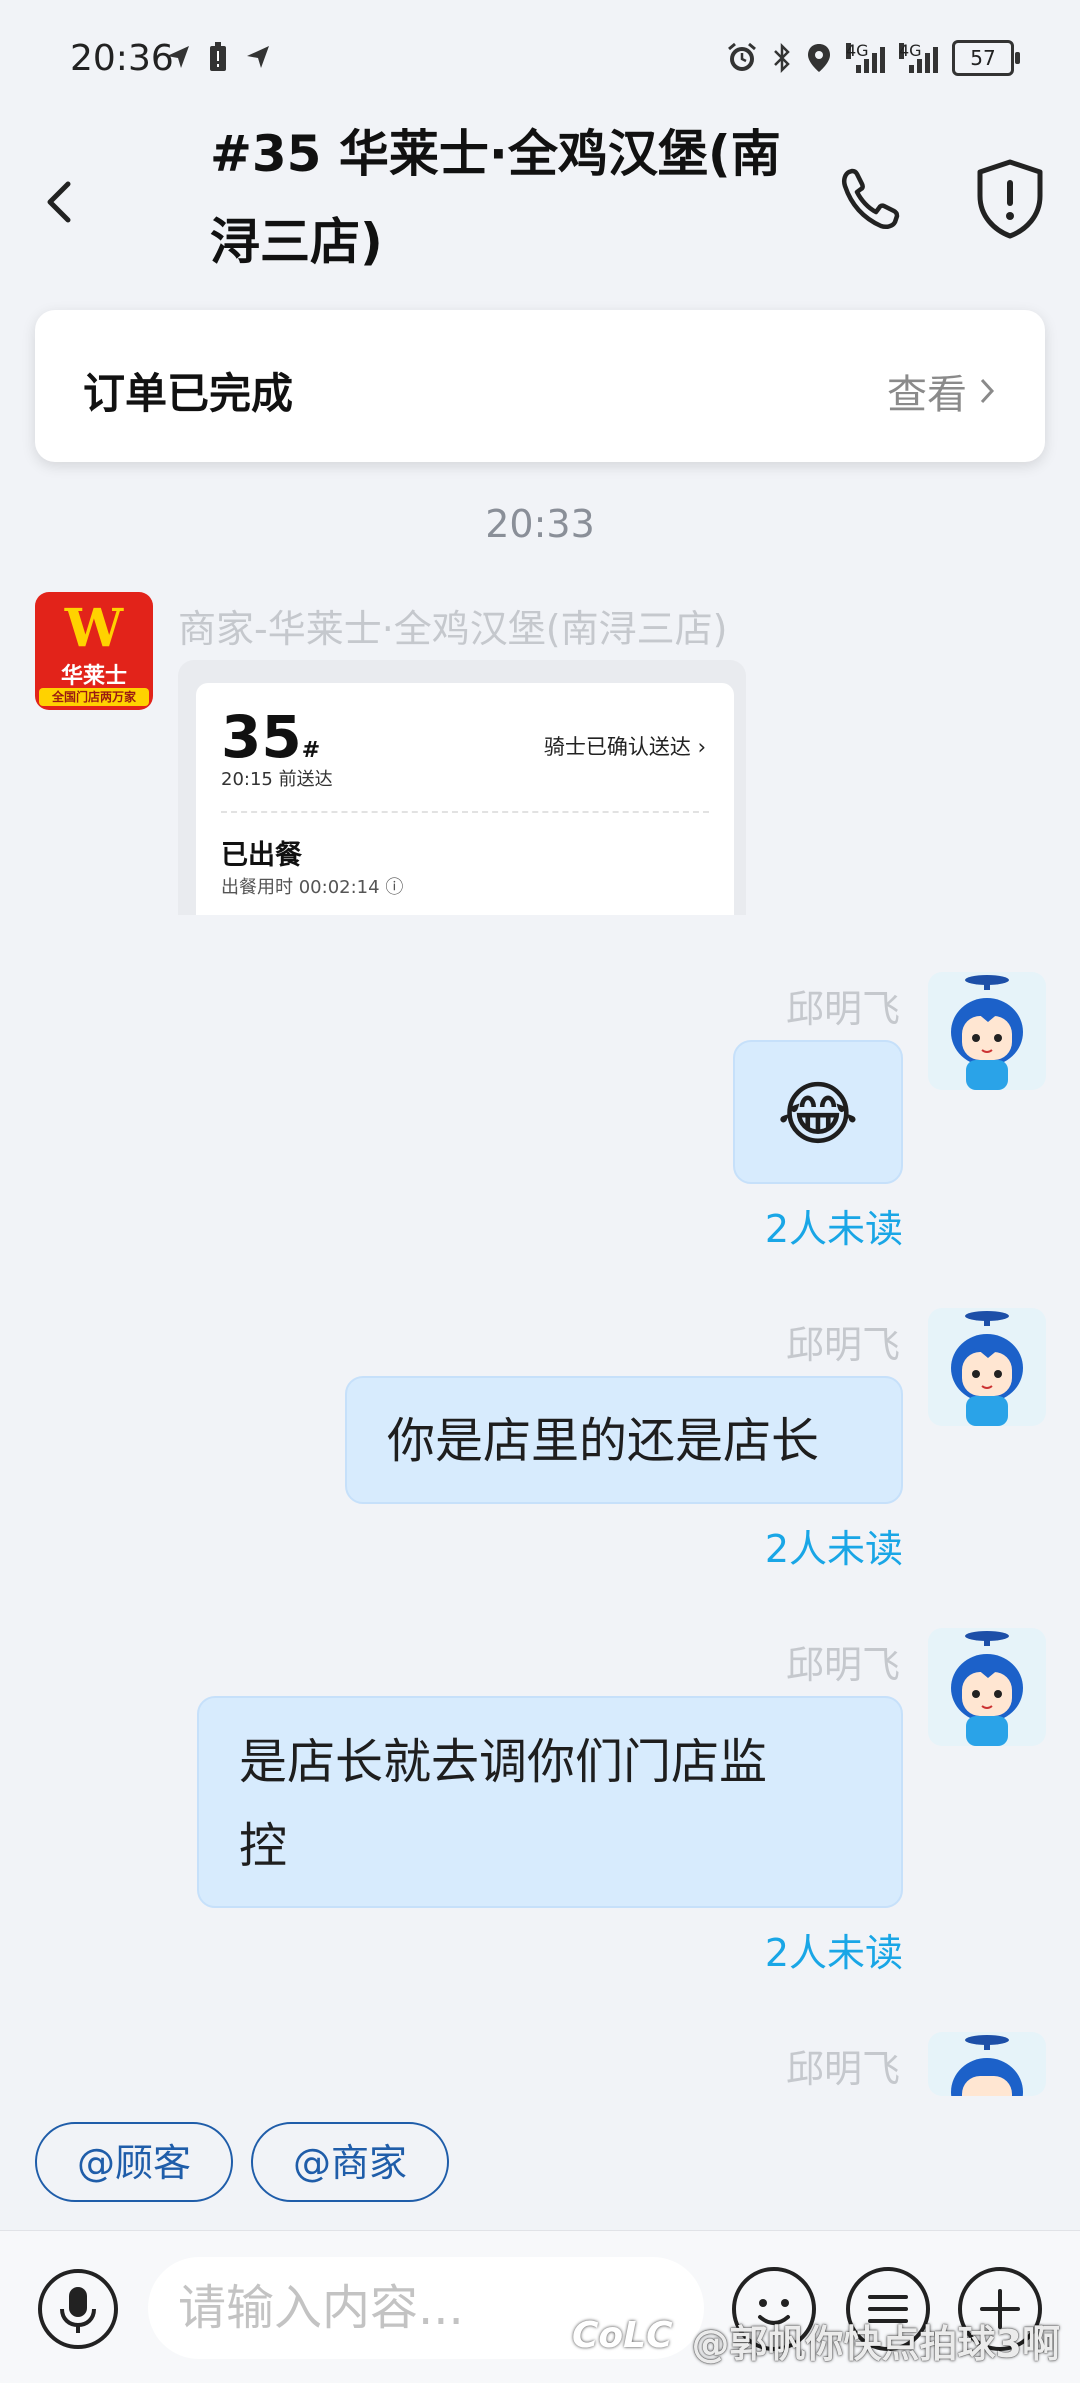  I want to click on bluetooth-icon, so click(782, 58).